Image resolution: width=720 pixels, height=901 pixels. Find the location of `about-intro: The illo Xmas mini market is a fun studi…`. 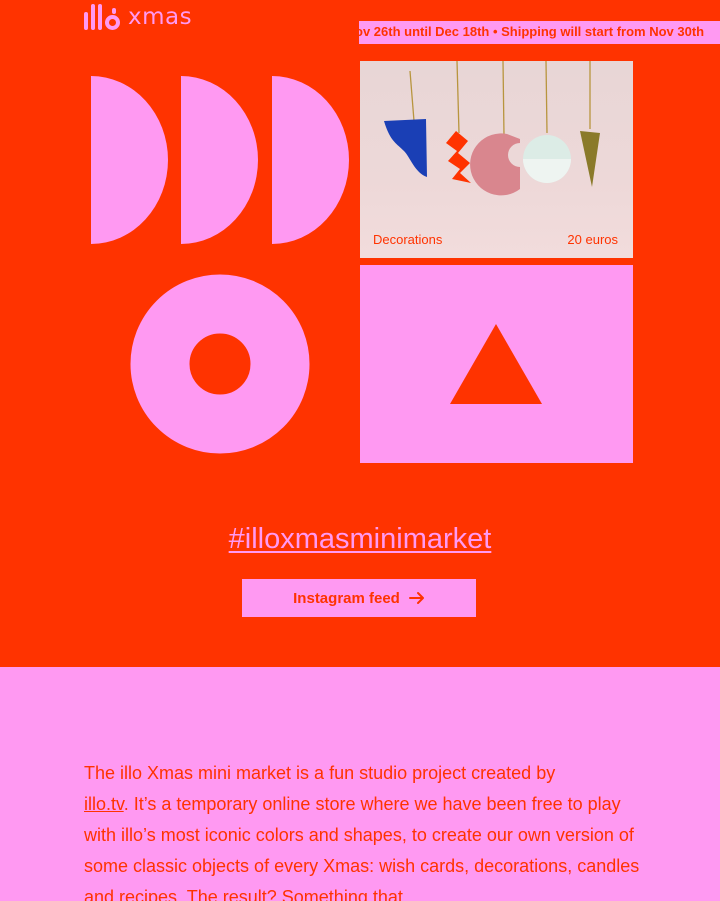

about-intro: The illo Xmas mini market is a fun studi… is located at coordinates (320, 773).